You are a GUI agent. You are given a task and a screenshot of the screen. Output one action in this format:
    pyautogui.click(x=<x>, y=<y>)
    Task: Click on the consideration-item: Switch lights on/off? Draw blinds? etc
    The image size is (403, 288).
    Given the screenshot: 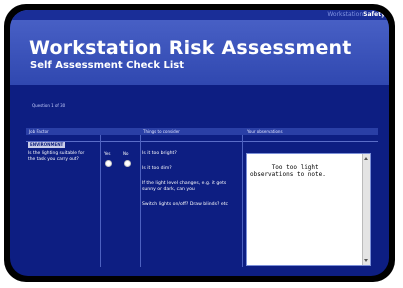 What is the action you would take?
    pyautogui.click(x=185, y=204)
    